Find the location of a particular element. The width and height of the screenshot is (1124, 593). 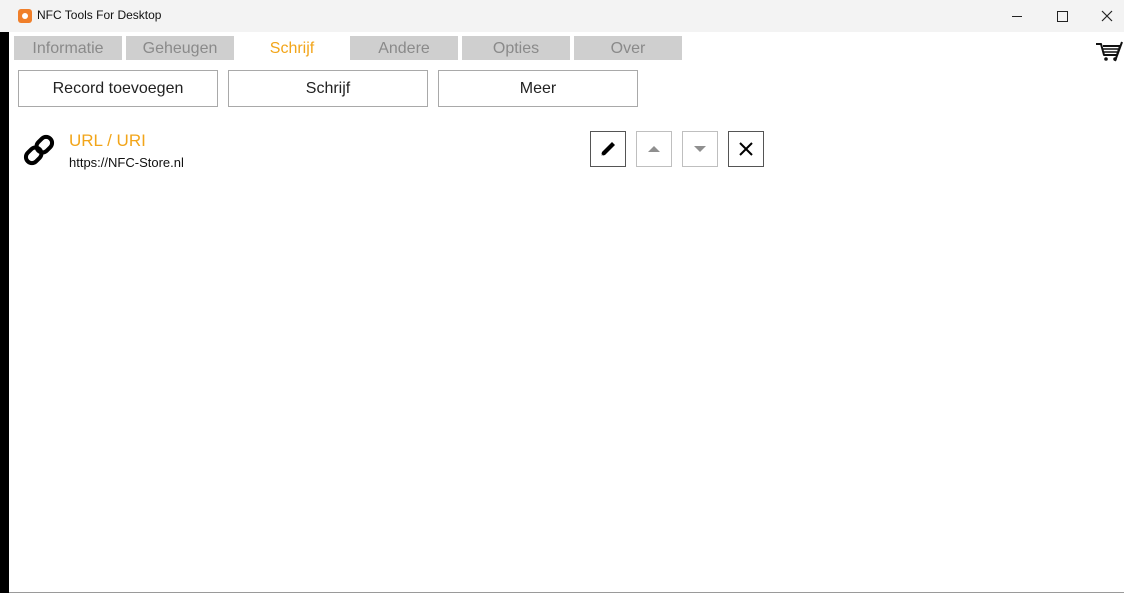

record-value: https://NFC-Store.nl is located at coordinates (126, 162).